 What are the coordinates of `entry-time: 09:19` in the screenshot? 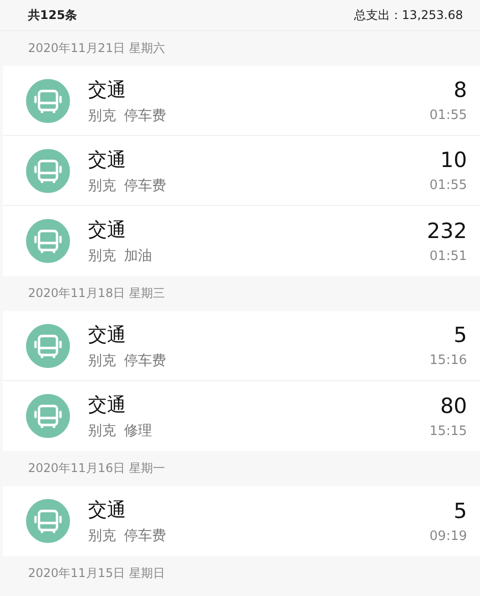 It's located at (448, 536).